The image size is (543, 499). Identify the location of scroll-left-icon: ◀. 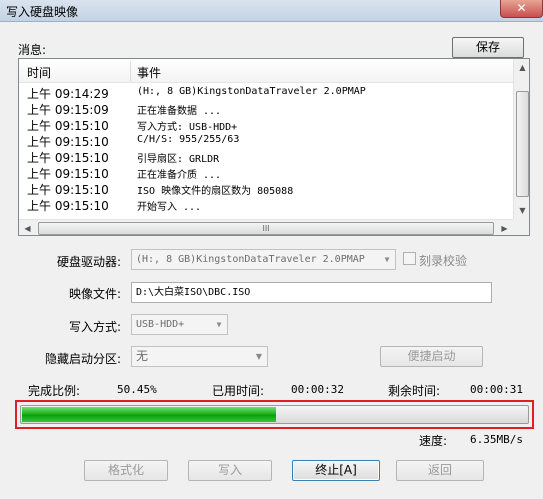
(27, 227).